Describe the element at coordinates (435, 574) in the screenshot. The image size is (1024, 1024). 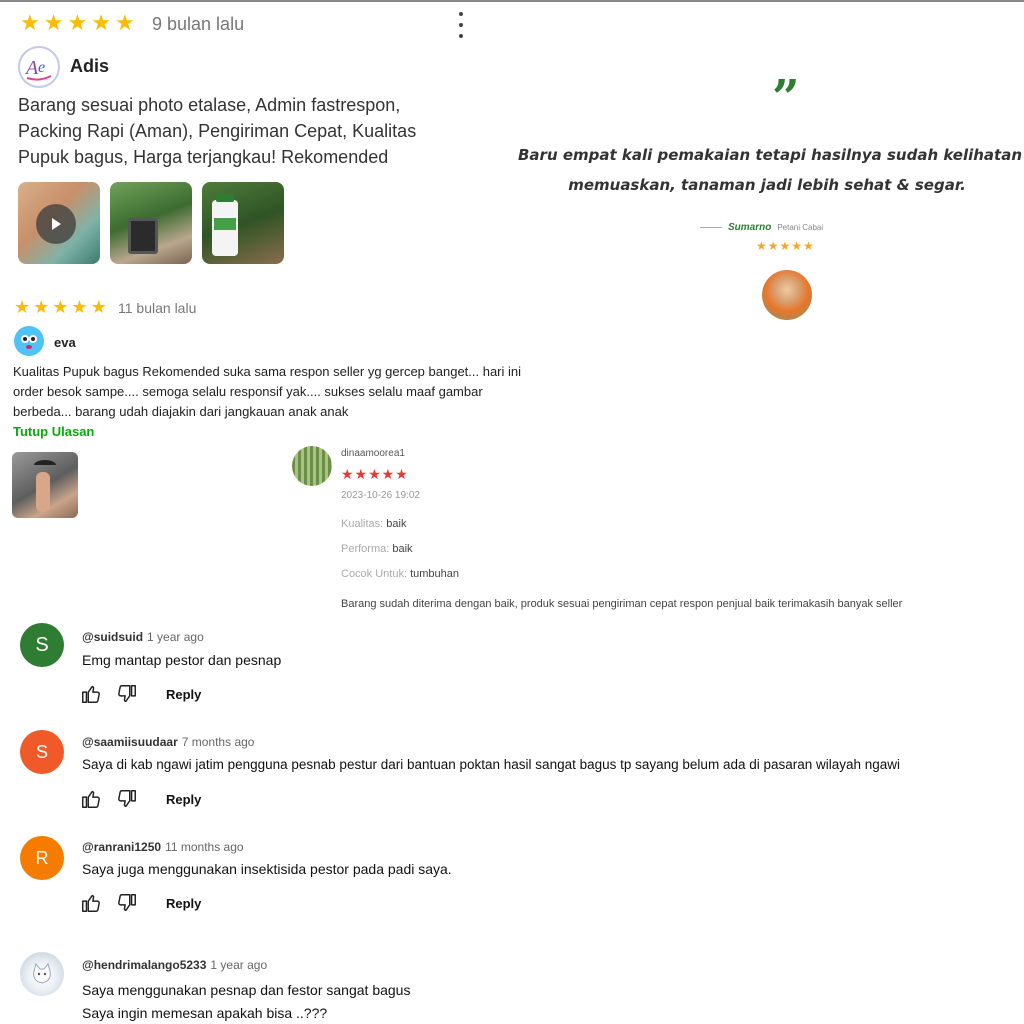
I see `field-value: tumbuhan` at that location.